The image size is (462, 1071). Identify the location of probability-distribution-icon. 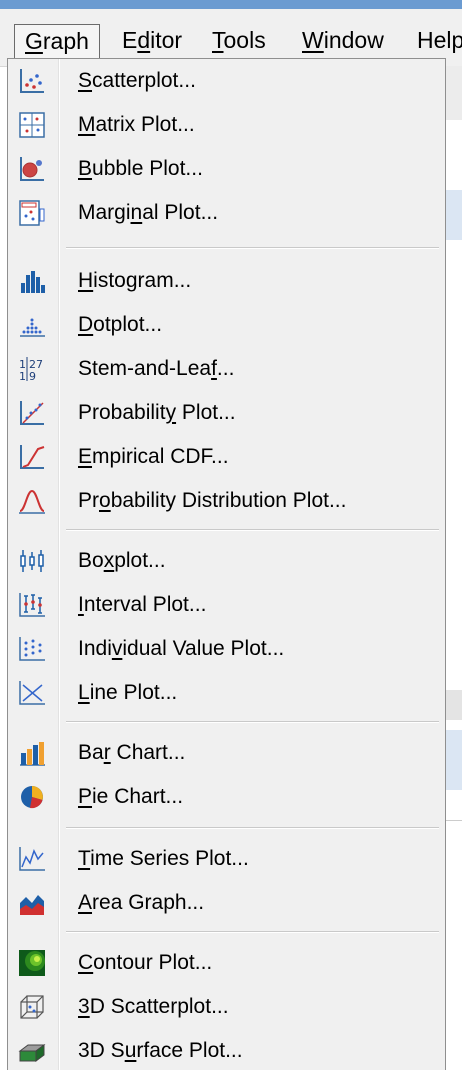
(32, 501).